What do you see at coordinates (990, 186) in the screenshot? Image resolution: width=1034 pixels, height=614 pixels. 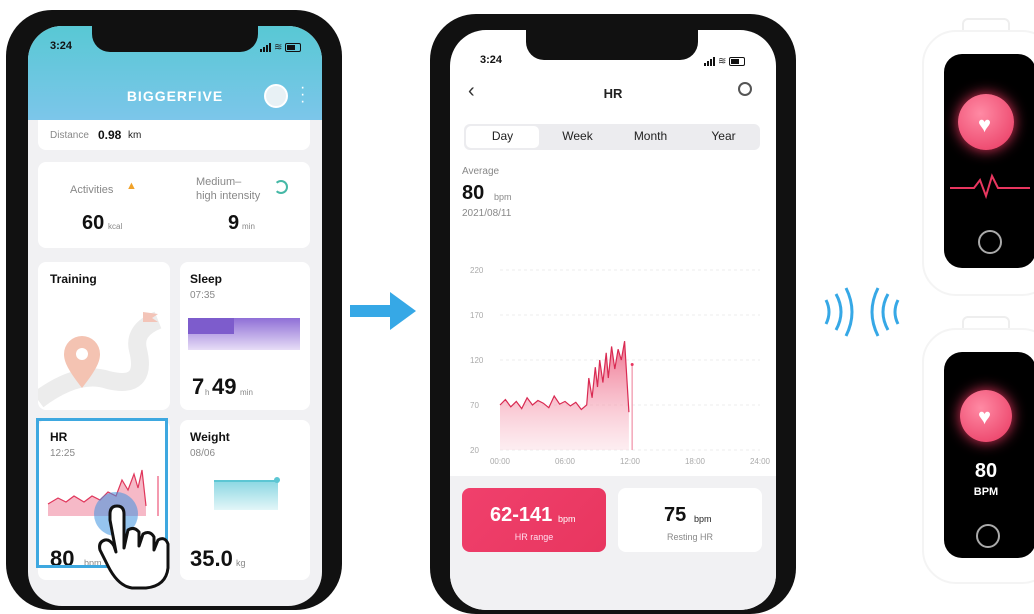 I see `pulse-line-icon` at bounding box center [990, 186].